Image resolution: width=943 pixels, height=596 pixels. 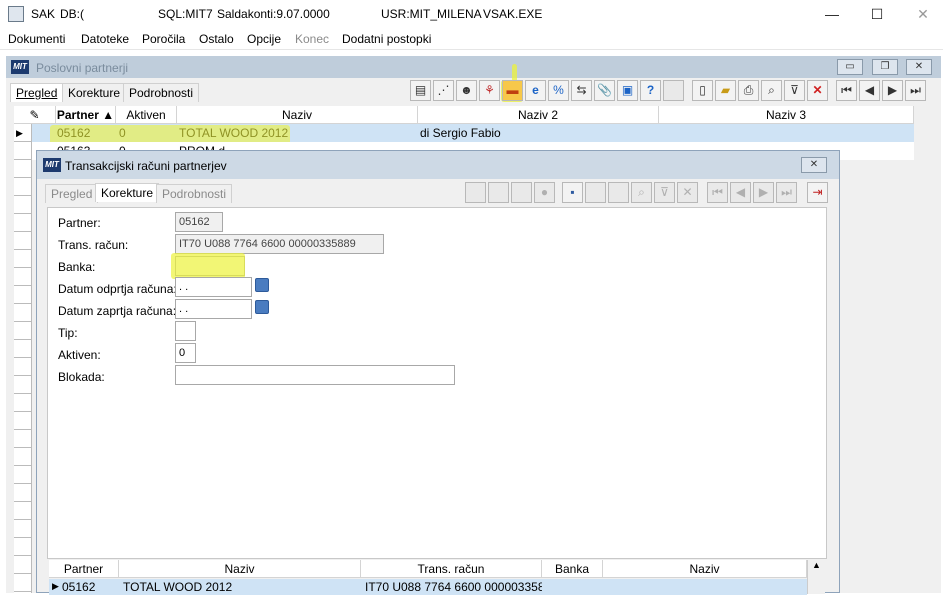 I want to click on grid-scroll-up-icon: ▲, so click(x=816, y=577).